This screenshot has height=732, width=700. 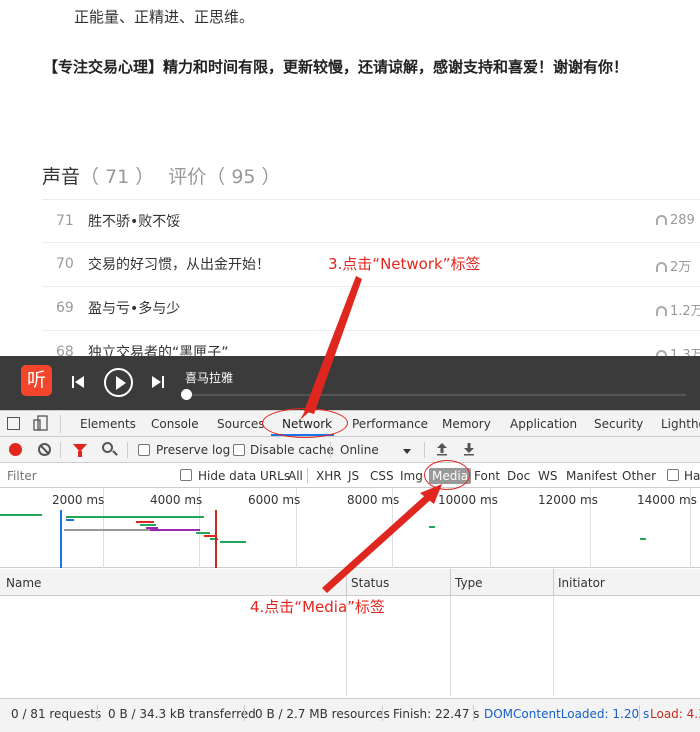 What do you see at coordinates (78, 382) in the screenshot?
I see `previous-icon` at bounding box center [78, 382].